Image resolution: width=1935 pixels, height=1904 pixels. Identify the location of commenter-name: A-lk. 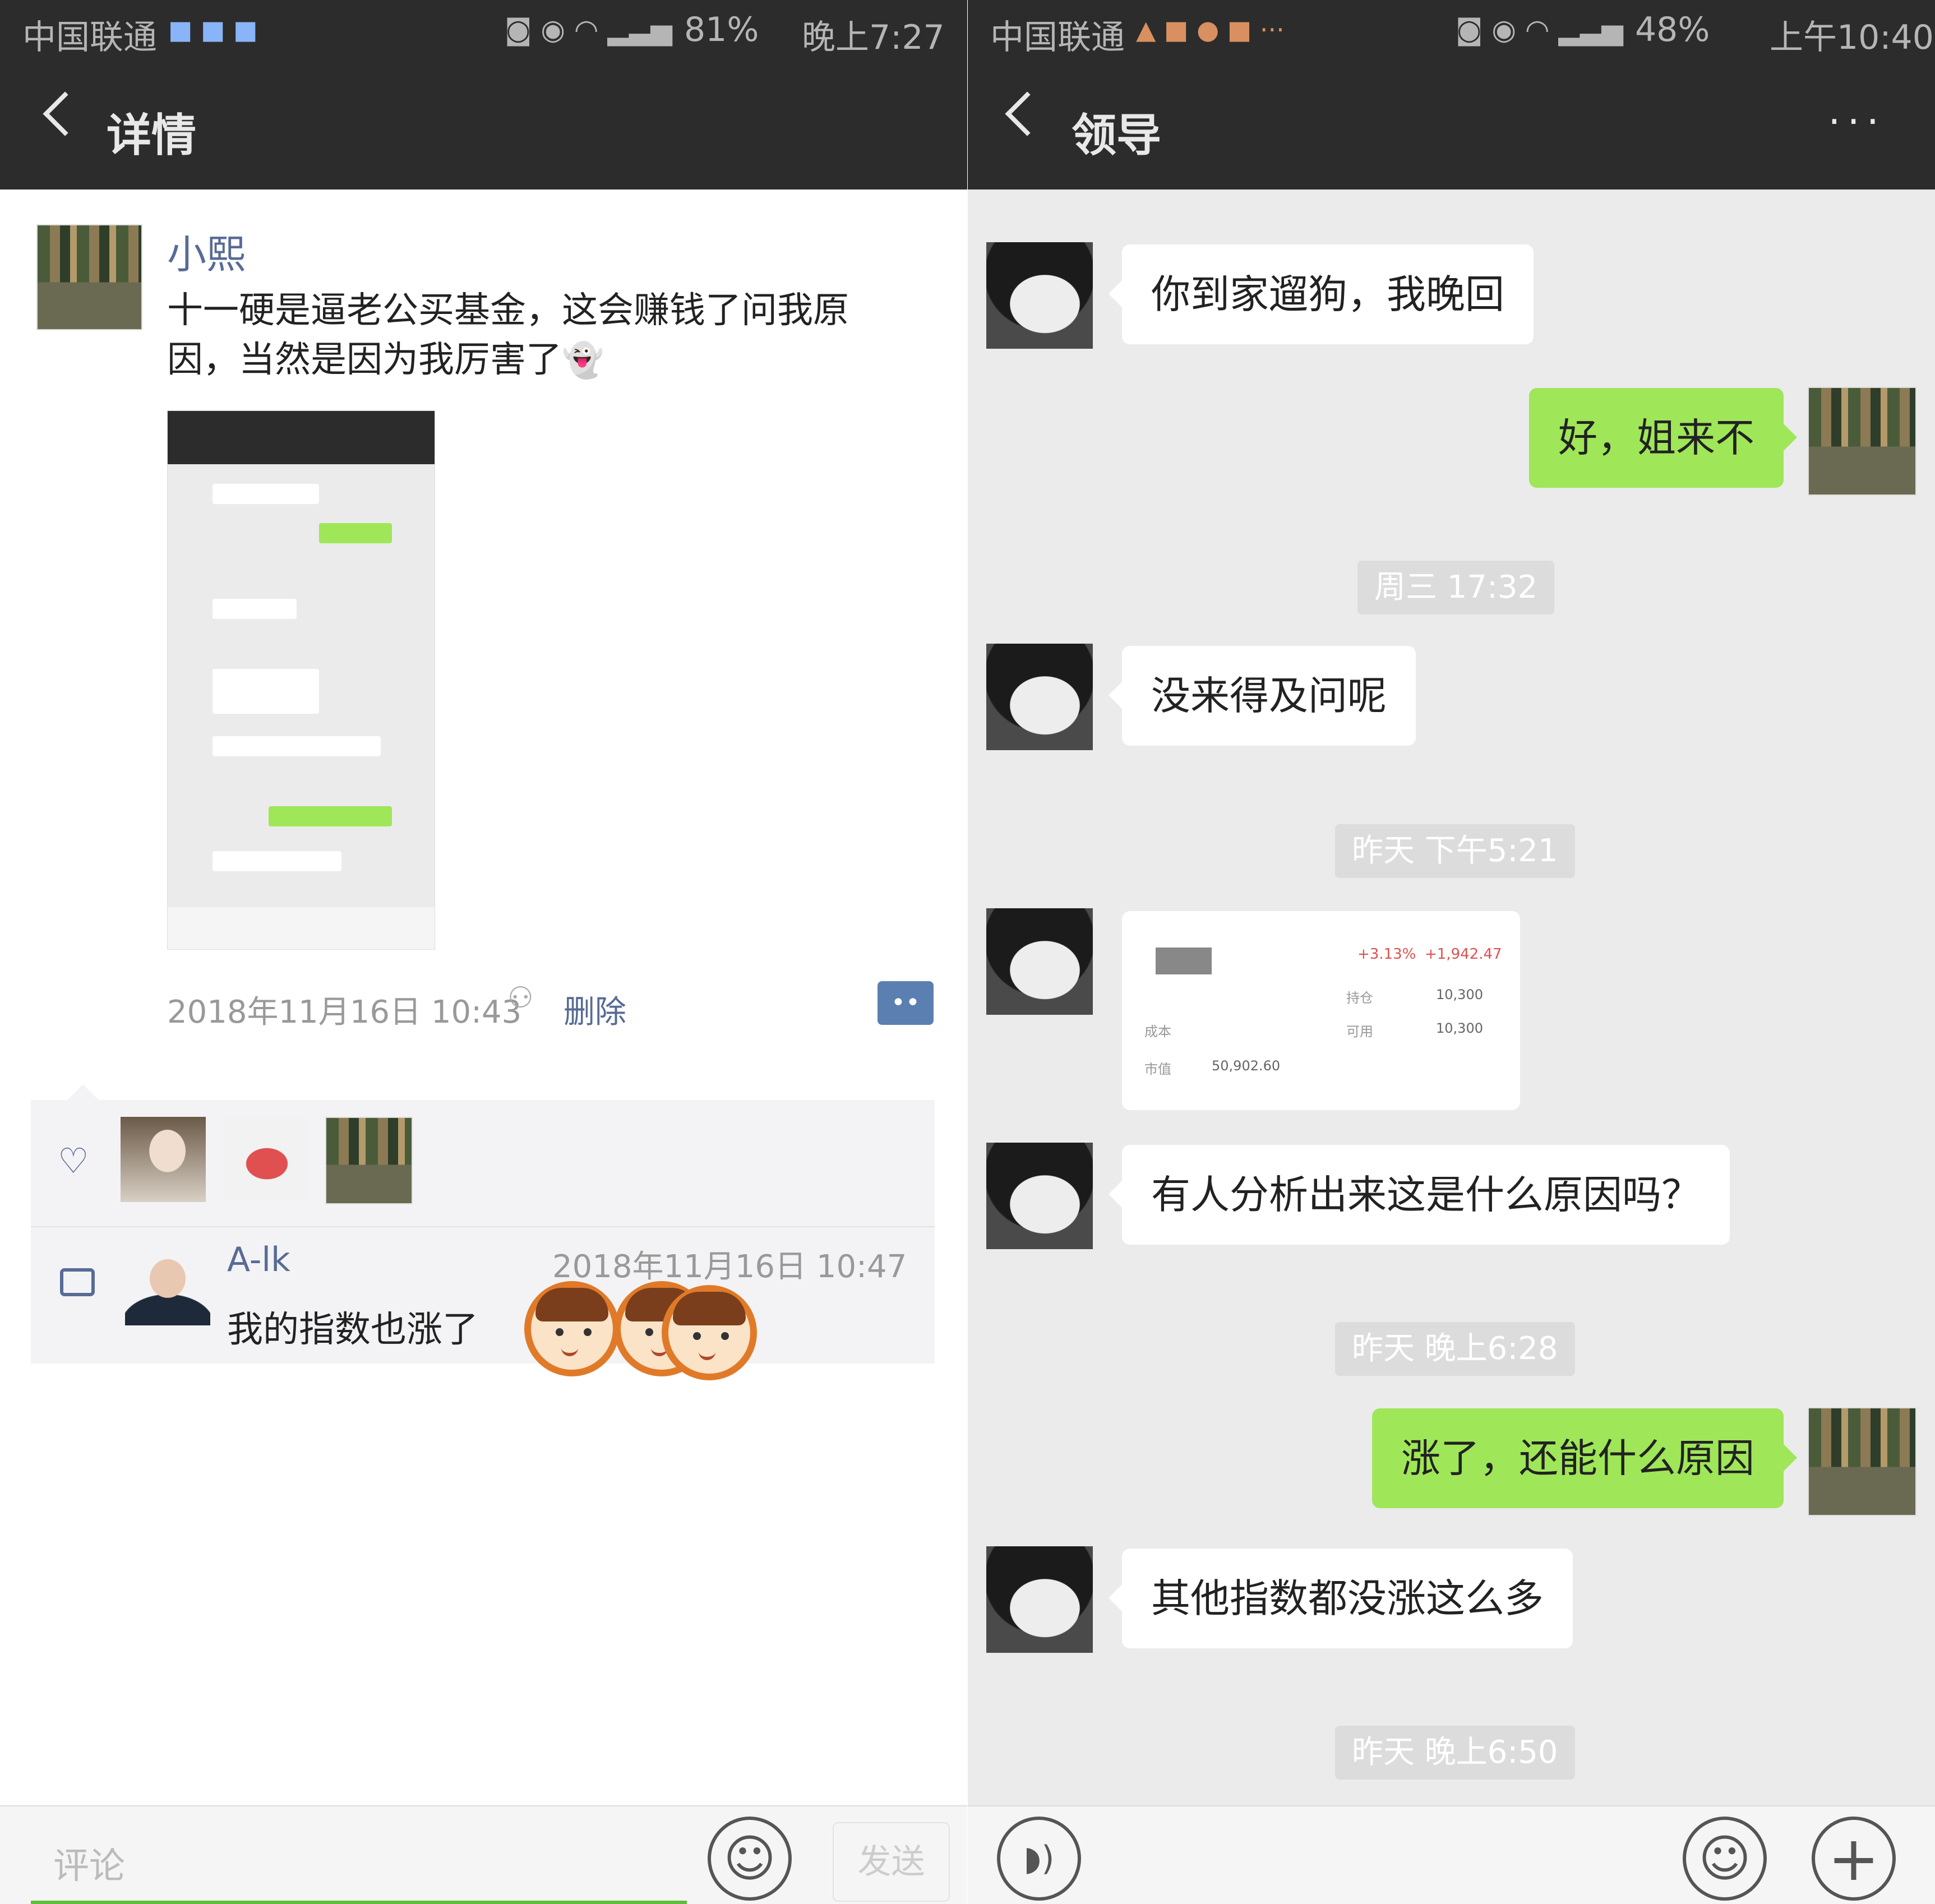
(258, 1259).